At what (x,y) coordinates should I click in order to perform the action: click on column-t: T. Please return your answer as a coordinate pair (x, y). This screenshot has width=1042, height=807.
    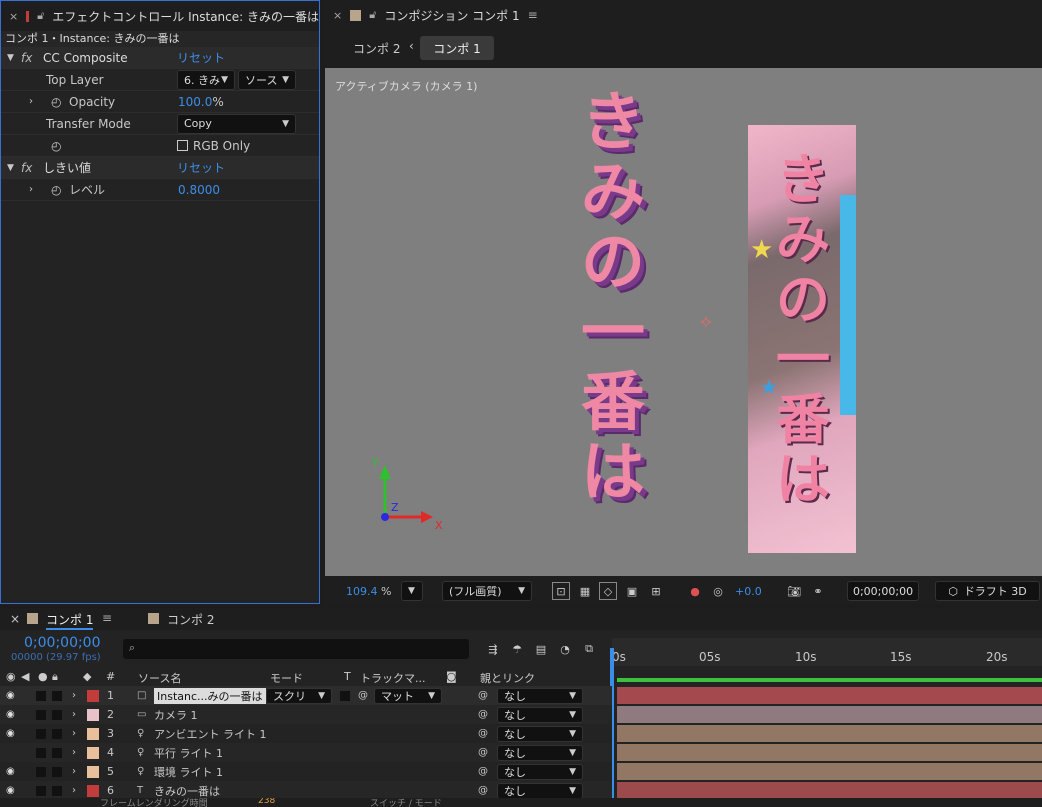
    Looking at the image, I should click on (347, 676).